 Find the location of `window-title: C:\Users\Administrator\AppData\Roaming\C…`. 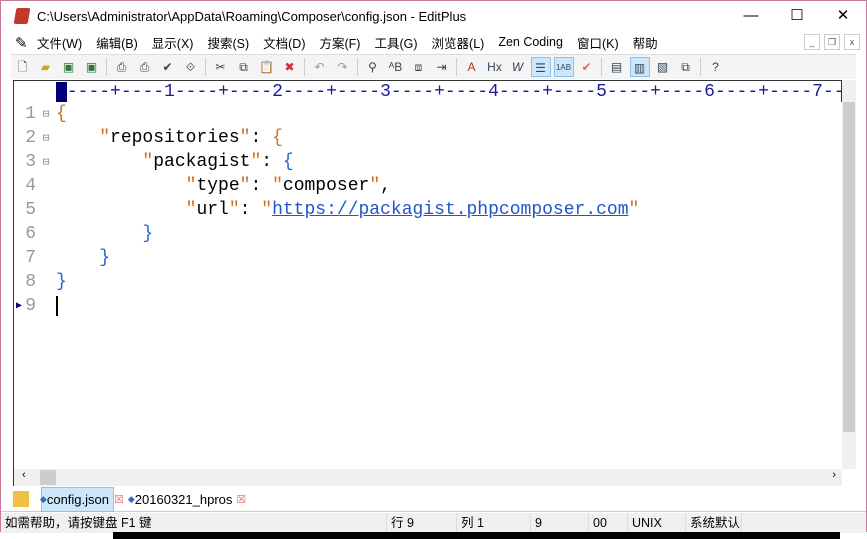

window-title: C:\Users\Administrator\AppData\Roaming\C… is located at coordinates (252, 16).